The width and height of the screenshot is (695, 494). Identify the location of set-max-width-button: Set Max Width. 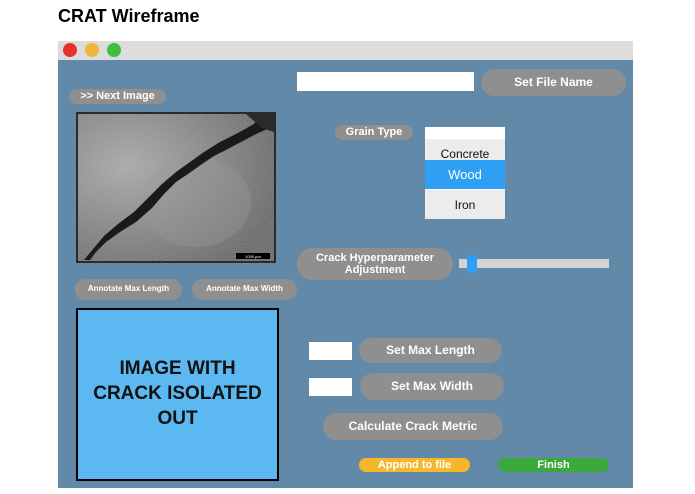
(432, 386).